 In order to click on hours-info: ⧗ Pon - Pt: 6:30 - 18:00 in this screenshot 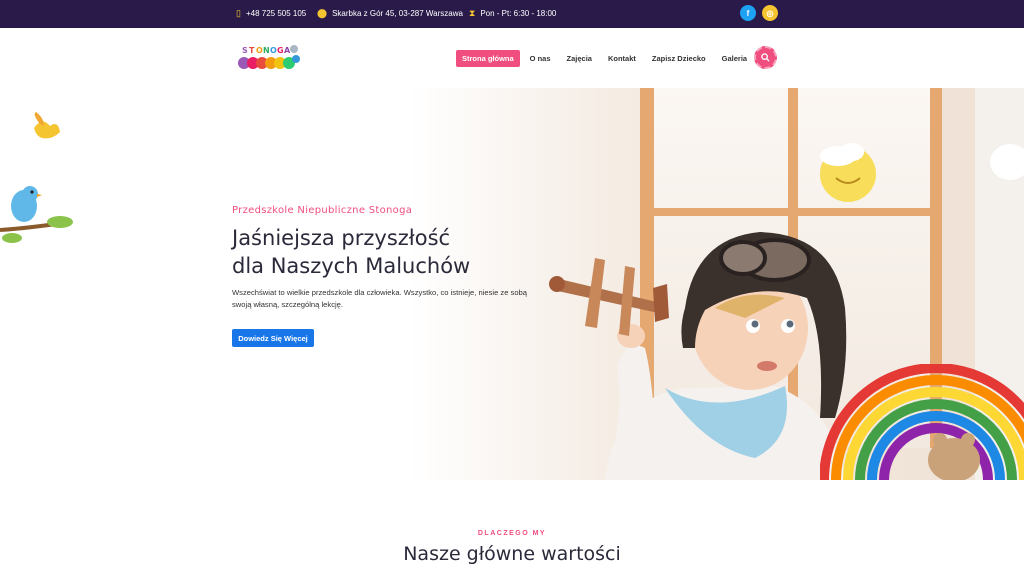, I will do `click(513, 13)`.